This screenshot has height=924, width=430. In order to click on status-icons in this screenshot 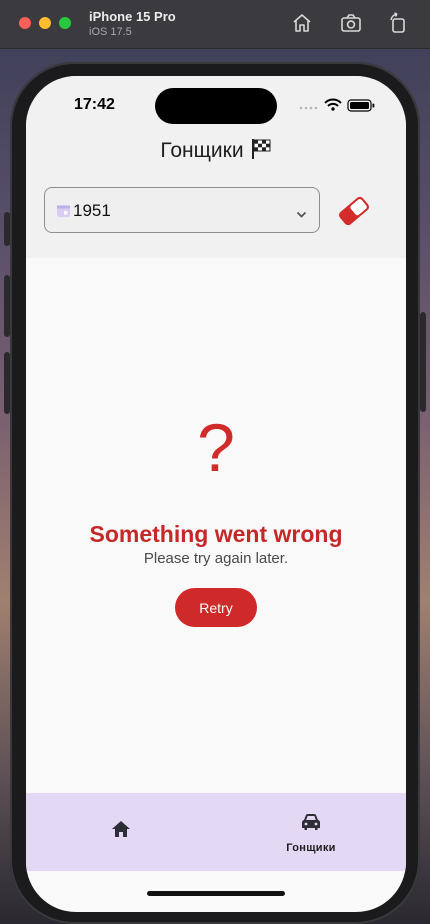, I will do `click(338, 105)`.